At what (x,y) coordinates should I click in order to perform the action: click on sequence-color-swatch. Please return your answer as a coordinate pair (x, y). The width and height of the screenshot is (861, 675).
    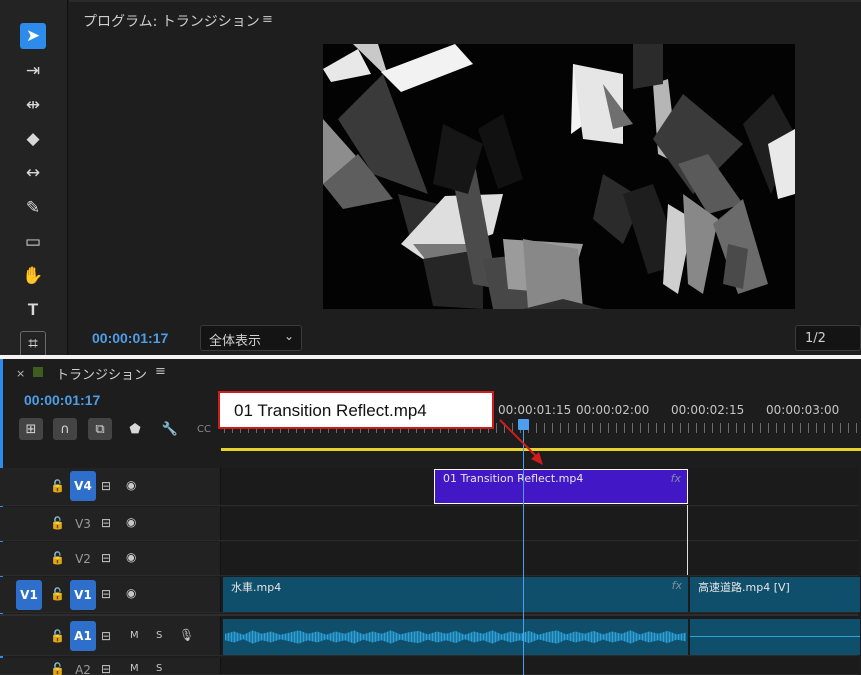
    Looking at the image, I should click on (38, 372).